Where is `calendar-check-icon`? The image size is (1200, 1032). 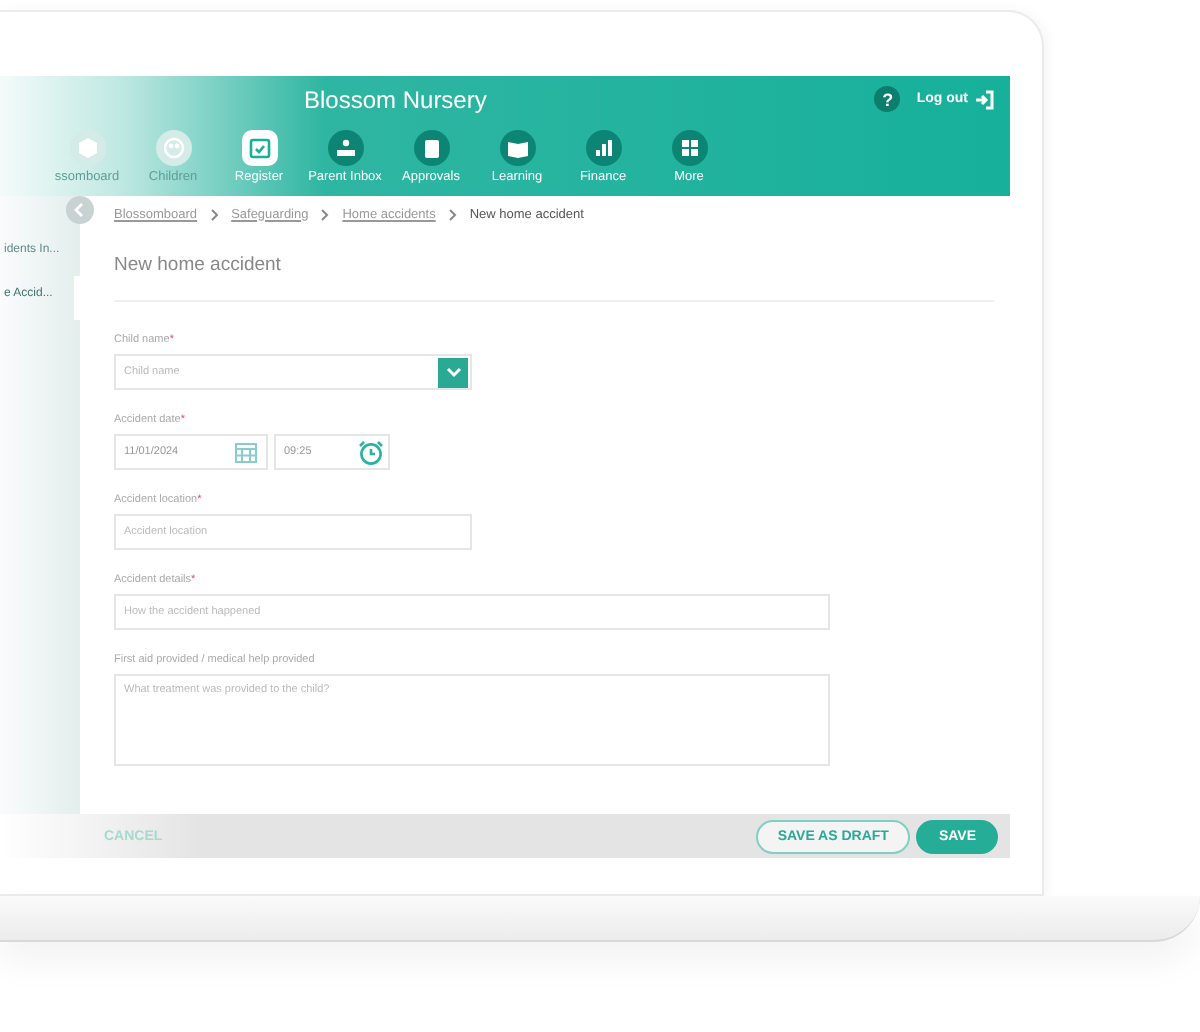
calendar-check-icon is located at coordinates (259, 148).